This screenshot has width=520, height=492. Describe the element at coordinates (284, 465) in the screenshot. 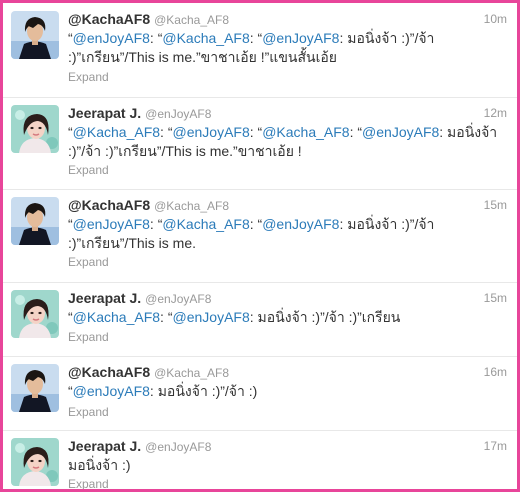

I see `tweet-text: มอนิ่งจ้า :)` at that location.